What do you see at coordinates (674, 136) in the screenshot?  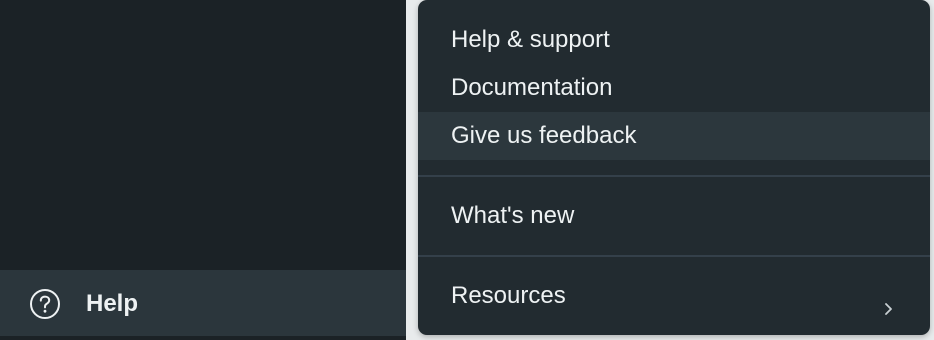 I see `menu-item-give-feedback: Give us feedback` at bounding box center [674, 136].